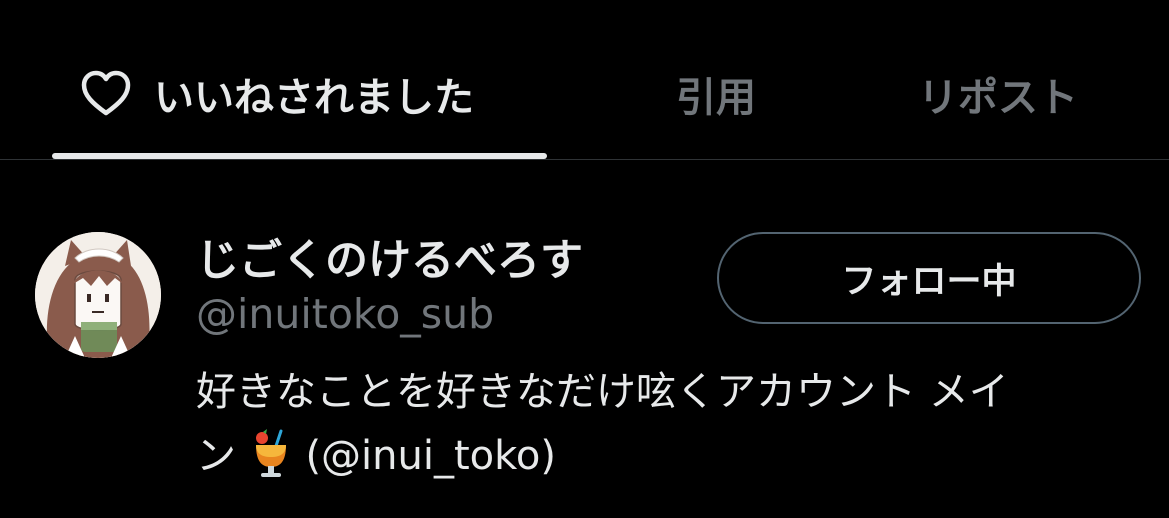 Image resolution: width=1169 pixels, height=518 pixels. What do you see at coordinates (929, 278) in the screenshot?
I see `following-button: フォロー中` at bounding box center [929, 278].